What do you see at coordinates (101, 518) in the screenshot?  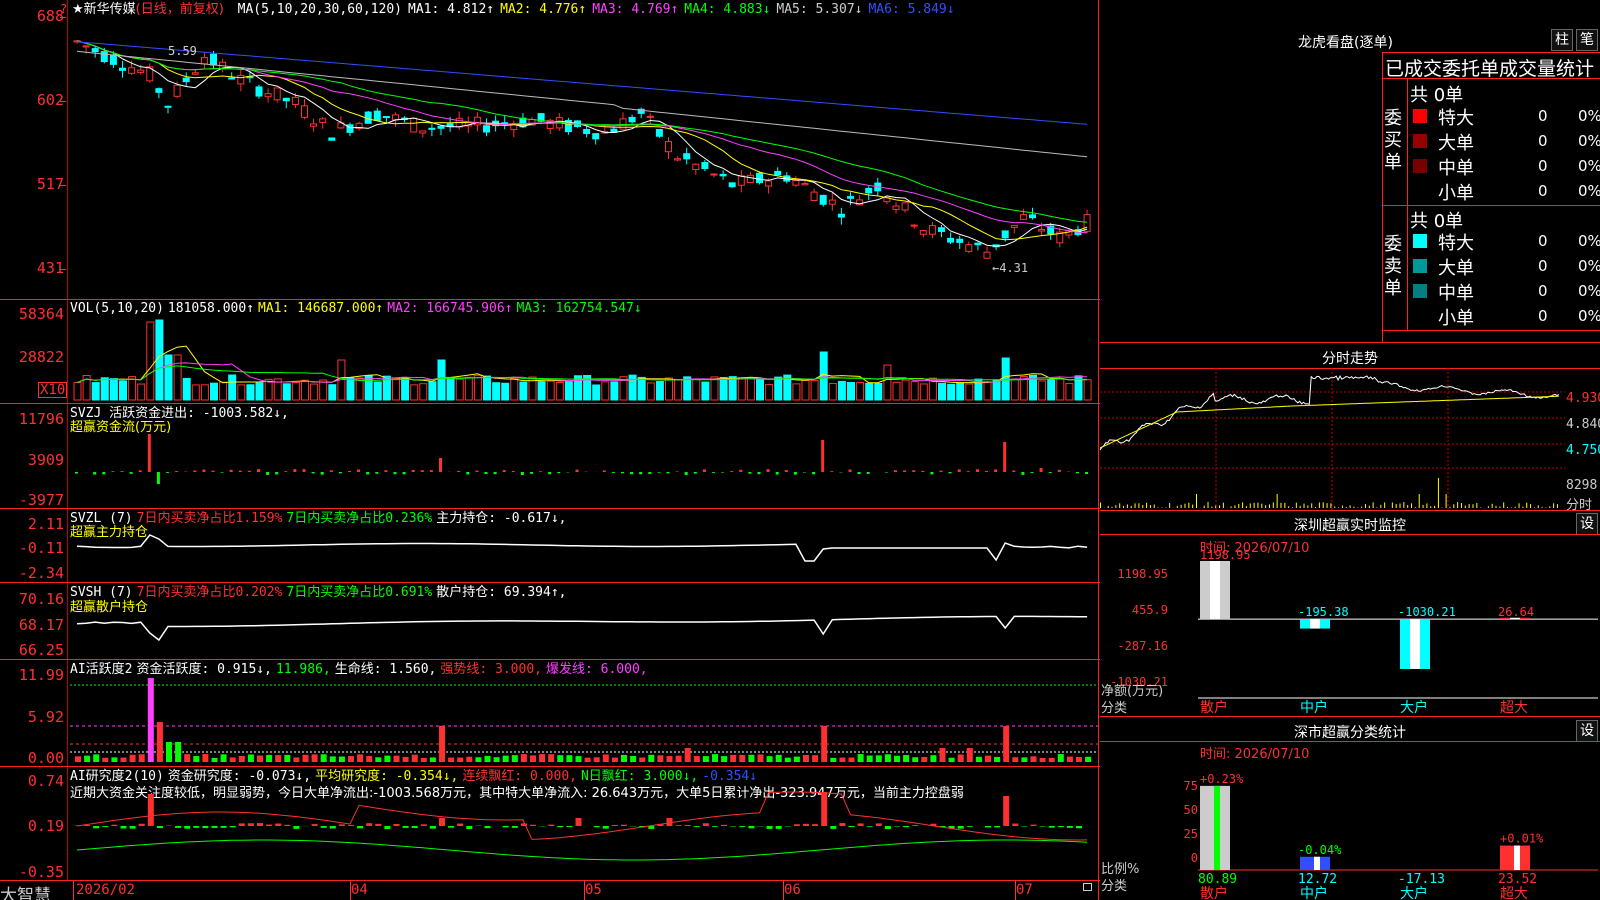 I see `legend-item: SVZL (7)` at bounding box center [101, 518].